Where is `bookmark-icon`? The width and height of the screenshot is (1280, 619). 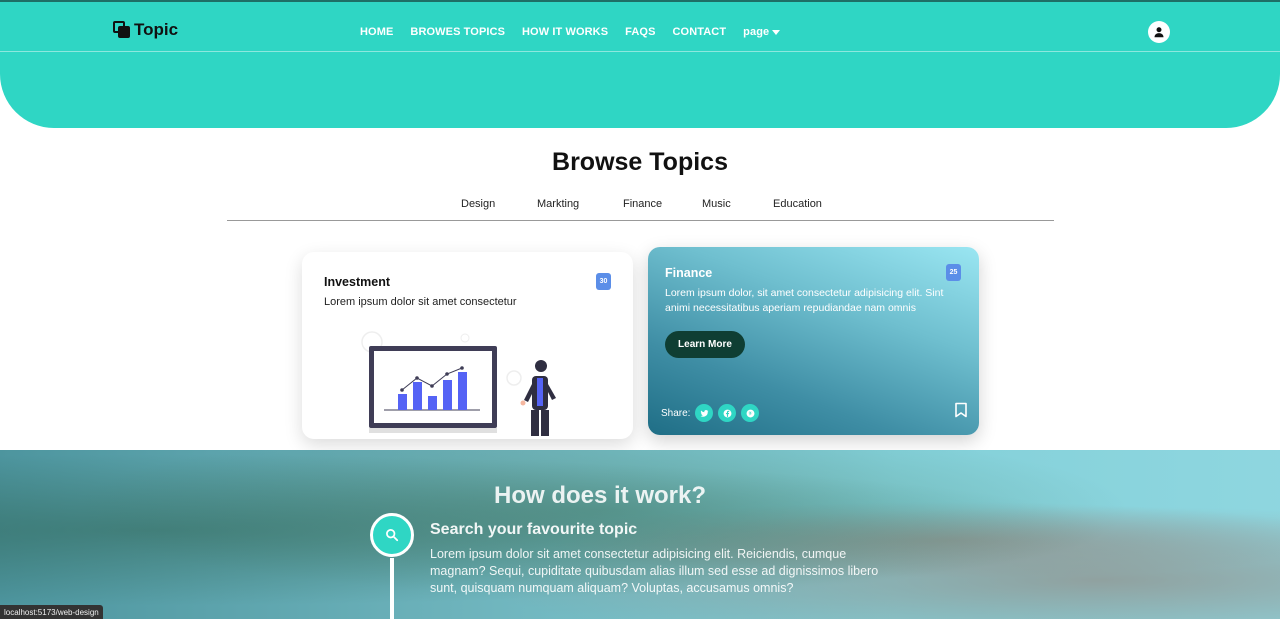 bookmark-icon is located at coordinates (961, 410).